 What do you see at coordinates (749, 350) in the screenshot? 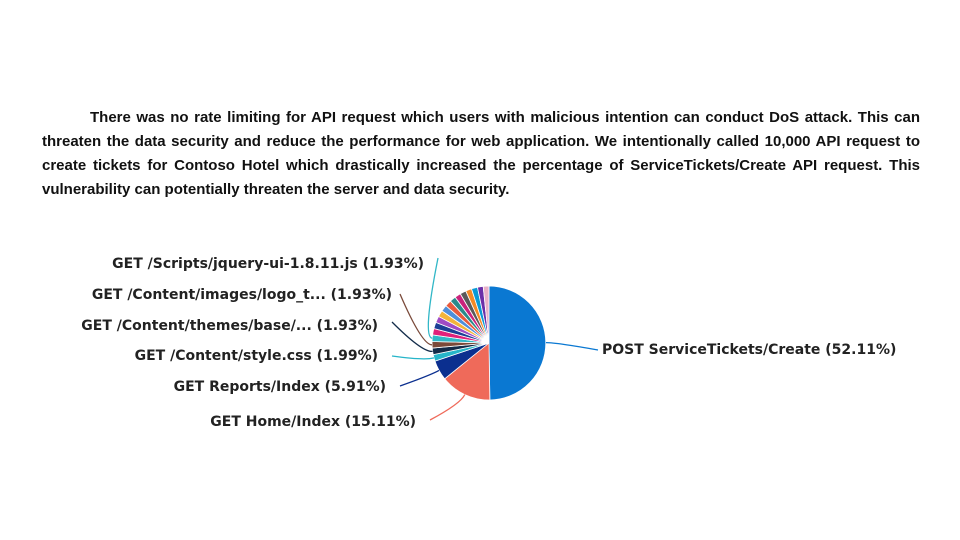
I see `slice-label: POST ServiceTickets/Create (52.11%)` at bounding box center [749, 350].